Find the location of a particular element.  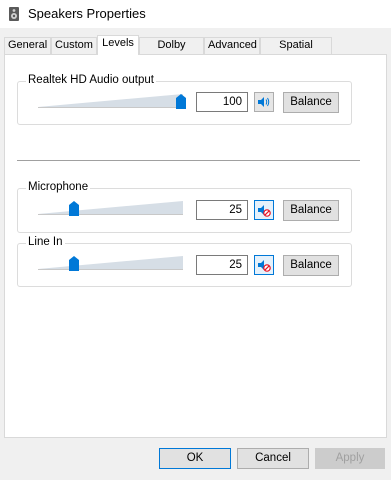

output-group: Realtek HD Audio output 100 Balance is located at coordinates (184, 99).